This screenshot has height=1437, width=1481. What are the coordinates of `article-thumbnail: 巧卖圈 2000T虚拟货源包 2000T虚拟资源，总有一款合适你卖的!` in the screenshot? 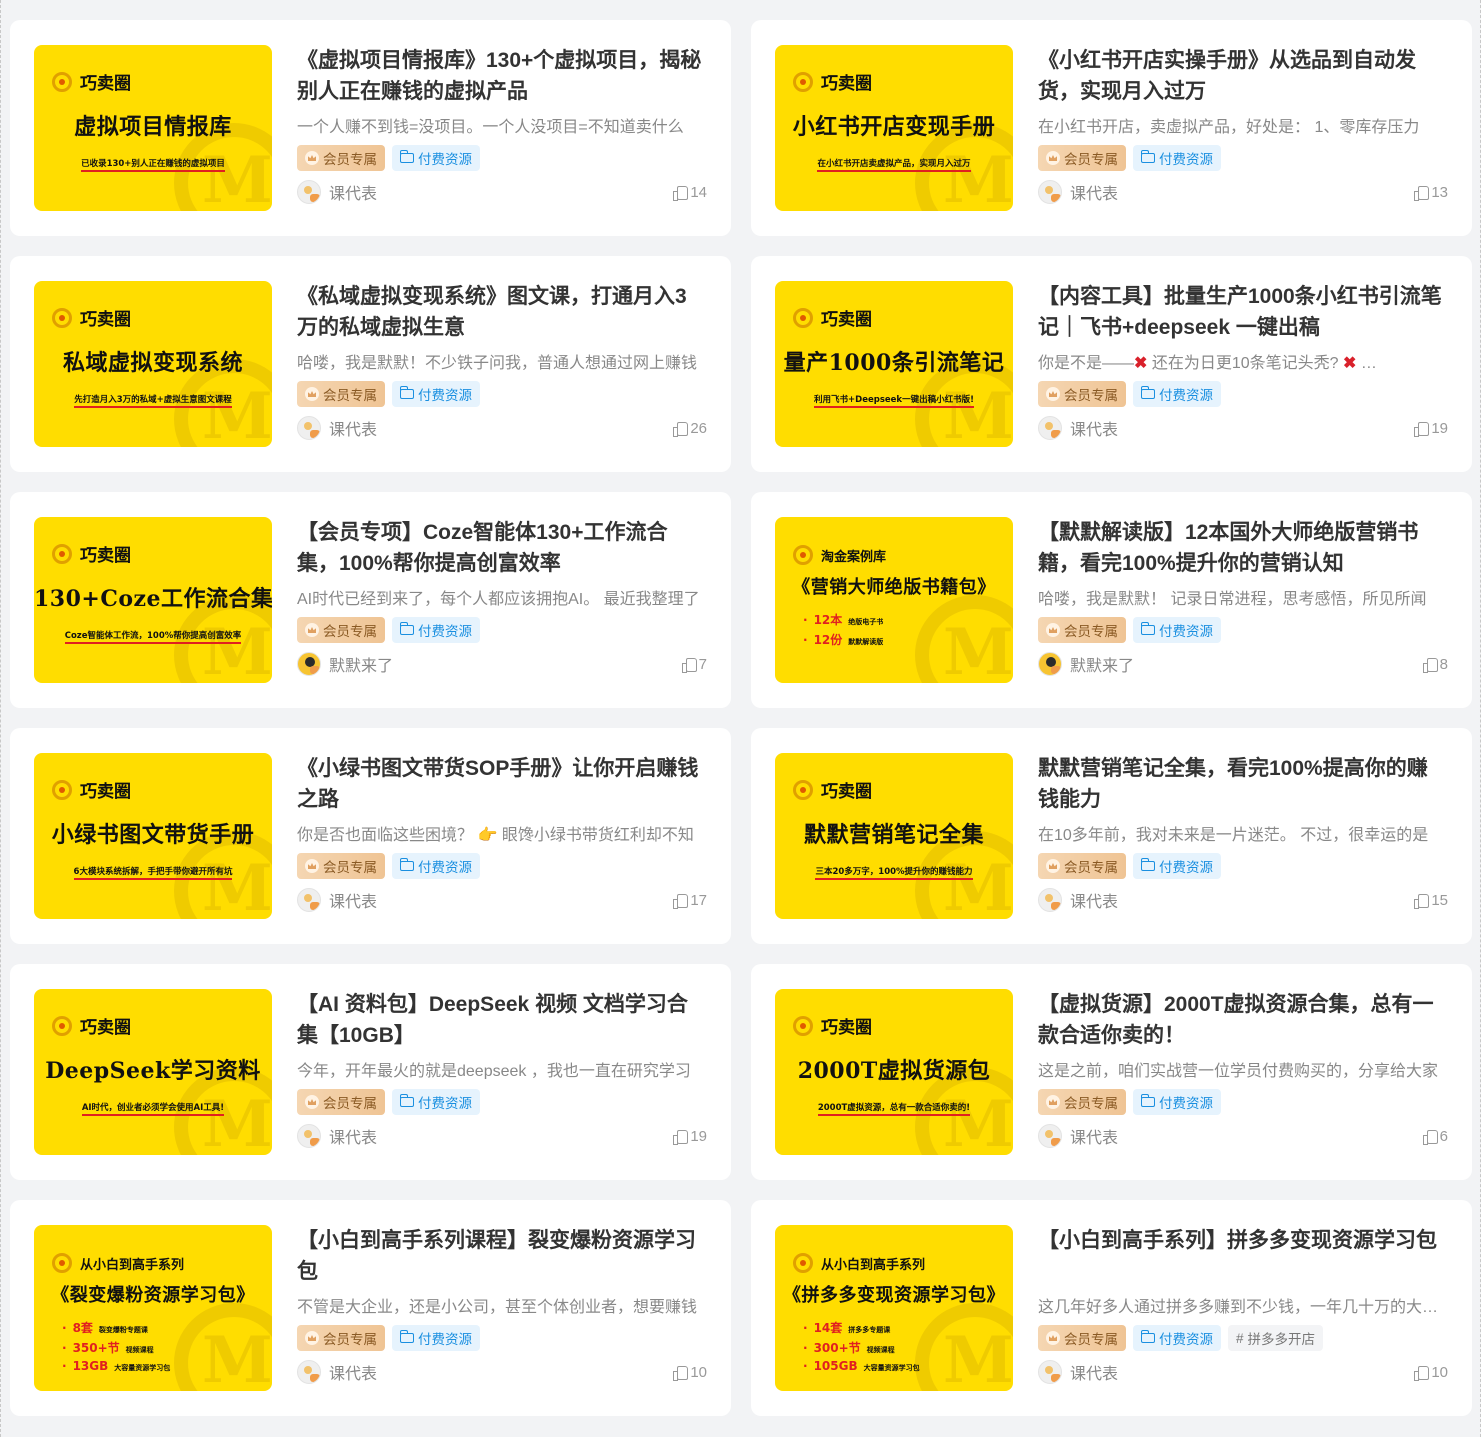 It's located at (894, 1072).